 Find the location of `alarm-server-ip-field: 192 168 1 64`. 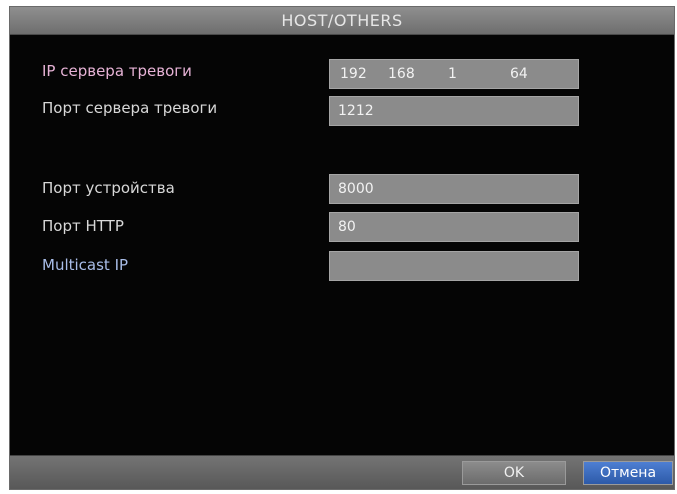

alarm-server-ip-field: 192 168 1 64 is located at coordinates (454, 74).